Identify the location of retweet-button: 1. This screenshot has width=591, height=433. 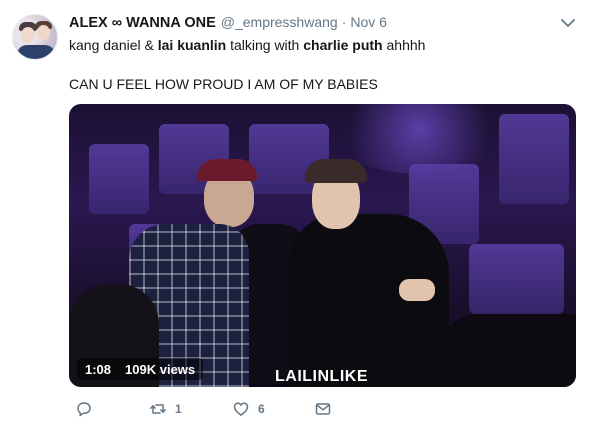
(165, 409).